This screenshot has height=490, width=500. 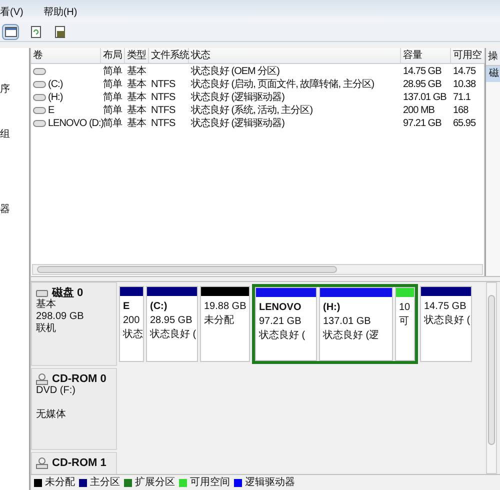 I want to click on table-cell: 137.01 GB, so click(x=424, y=97).